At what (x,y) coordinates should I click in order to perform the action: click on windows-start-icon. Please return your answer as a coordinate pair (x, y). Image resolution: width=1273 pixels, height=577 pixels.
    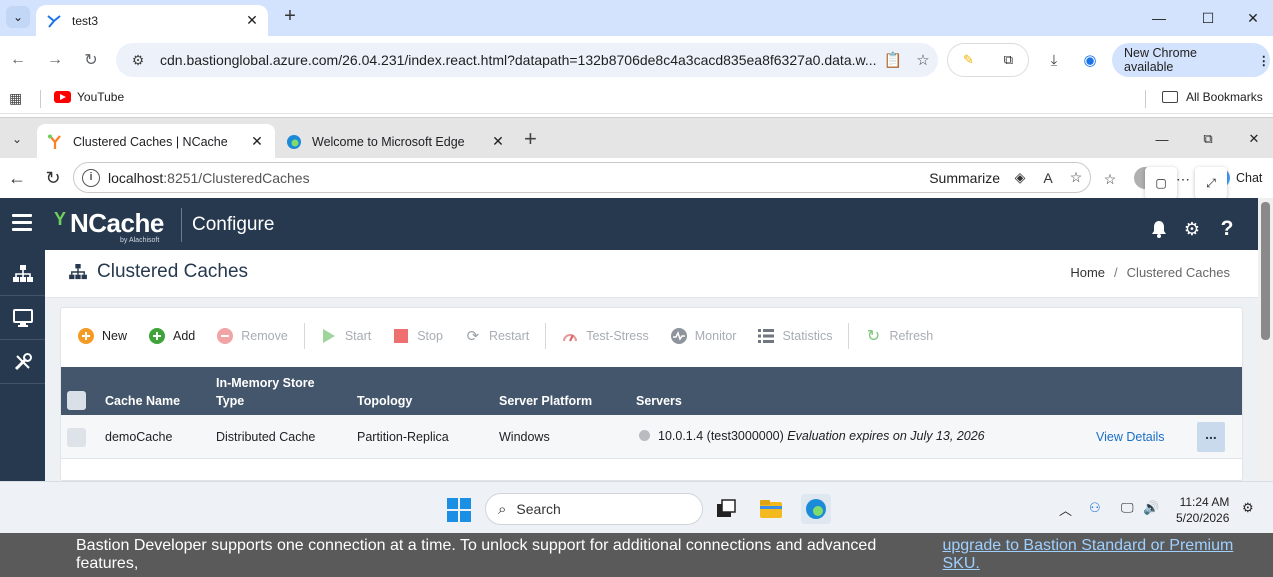
    Looking at the image, I should click on (459, 510).